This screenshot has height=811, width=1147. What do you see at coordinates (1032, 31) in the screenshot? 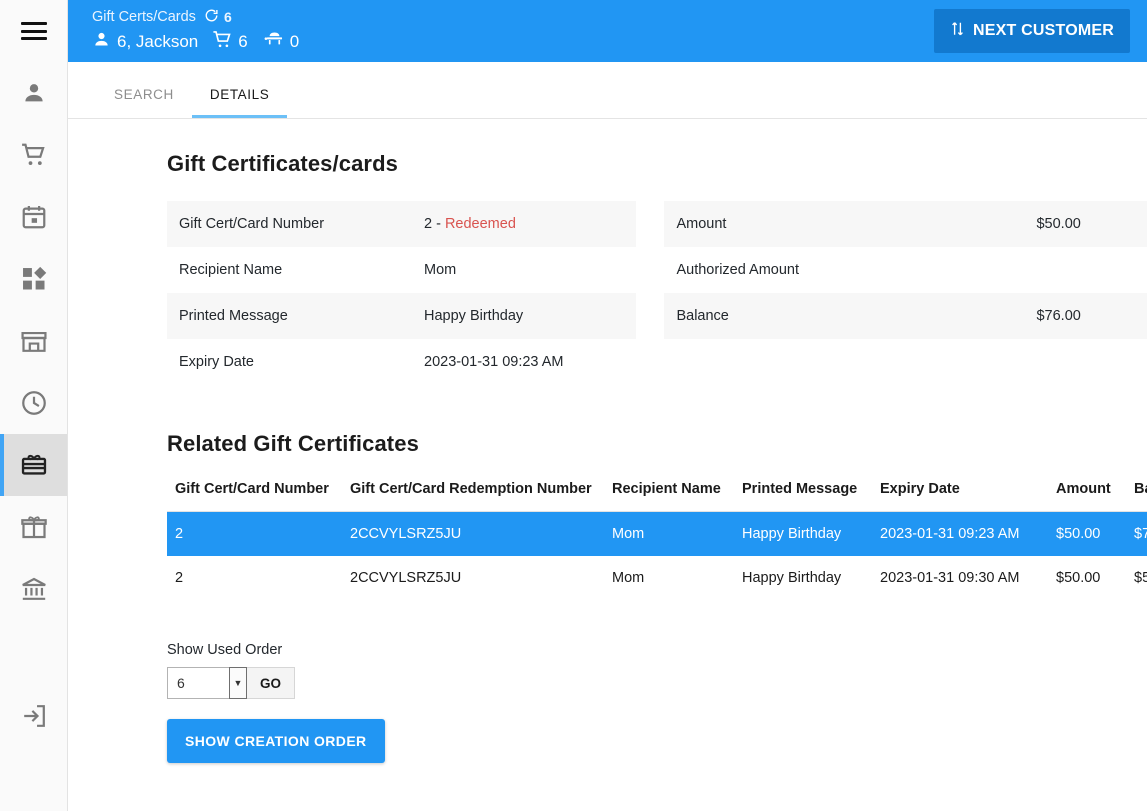
I see `next-customer-button: NEXT CUSTOMER` at bounding box center [1032, 31].